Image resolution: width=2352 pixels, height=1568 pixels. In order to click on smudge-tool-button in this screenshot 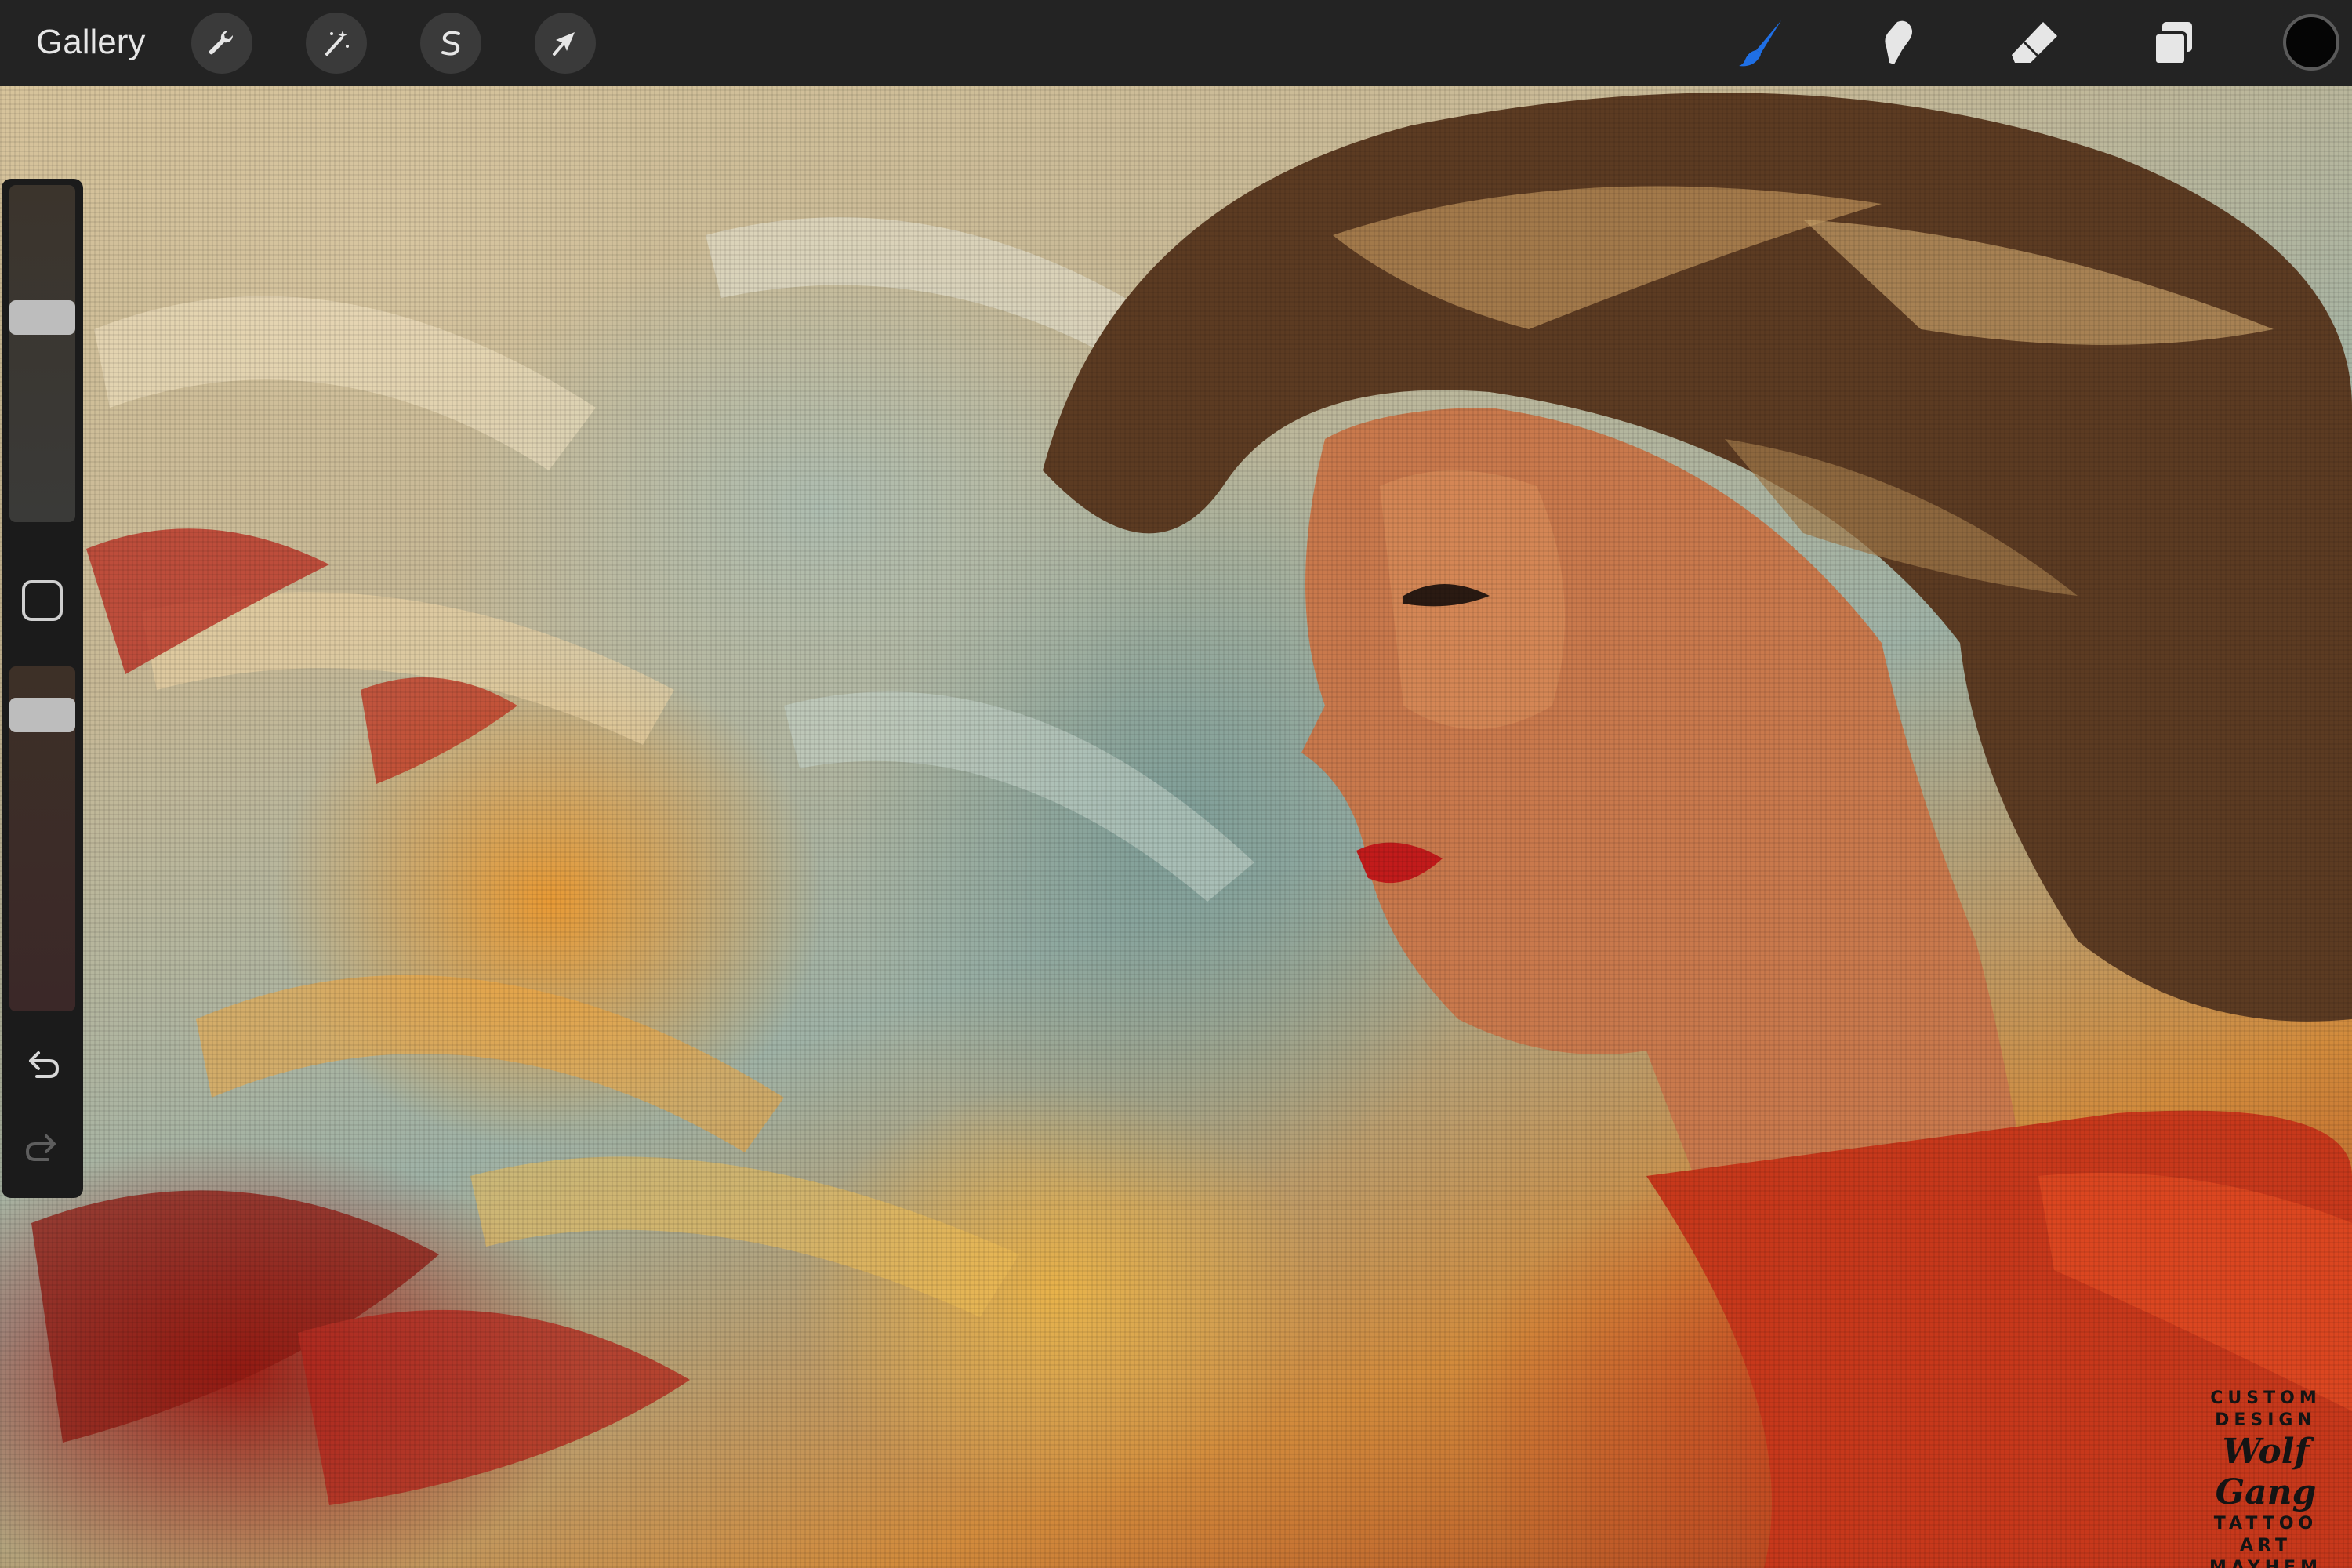, I will do `click(1898, 43)`.